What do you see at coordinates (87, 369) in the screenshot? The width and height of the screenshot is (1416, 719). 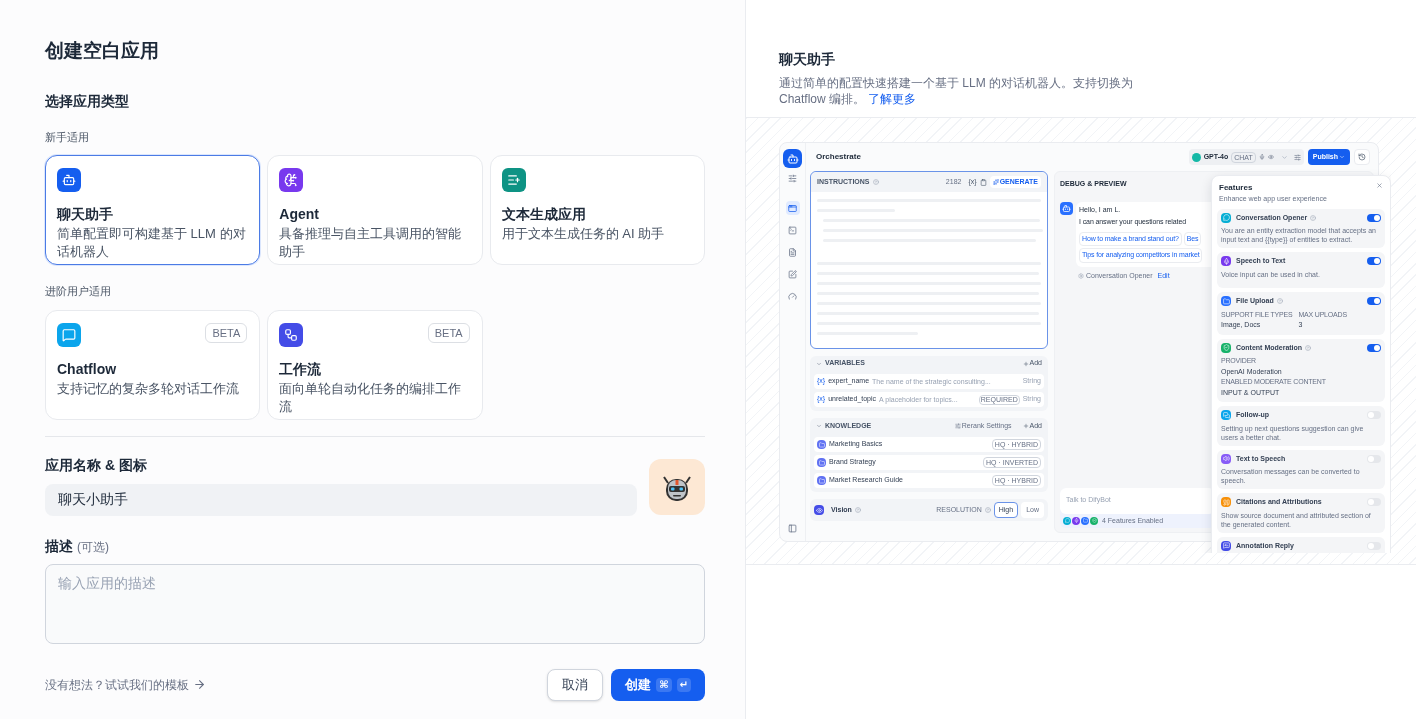 I see `app-type-title: Chatflow` at bounding box center [87, 369].